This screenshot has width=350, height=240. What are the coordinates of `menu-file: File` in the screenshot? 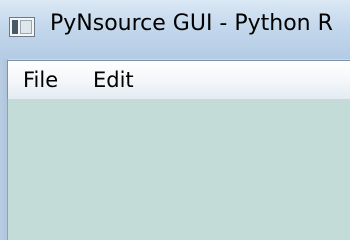 It's located at (40, 80).